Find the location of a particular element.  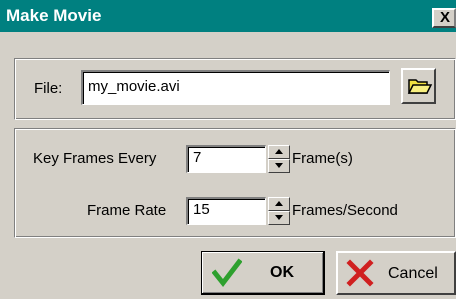

cancel-button: Cancel is located at coordinates (396, 273).